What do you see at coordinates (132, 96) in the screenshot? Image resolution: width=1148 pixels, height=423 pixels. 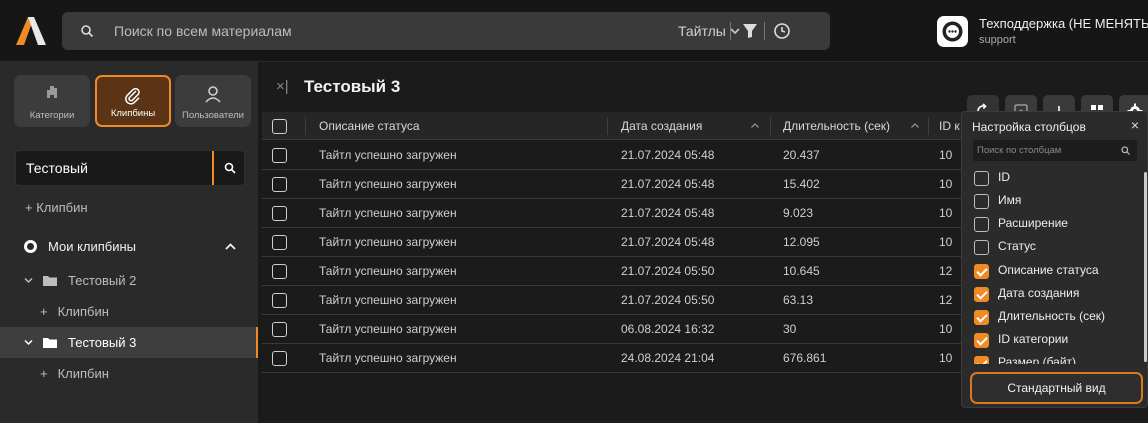 I see `paperclip-icon` at bounding box center [132, 96].